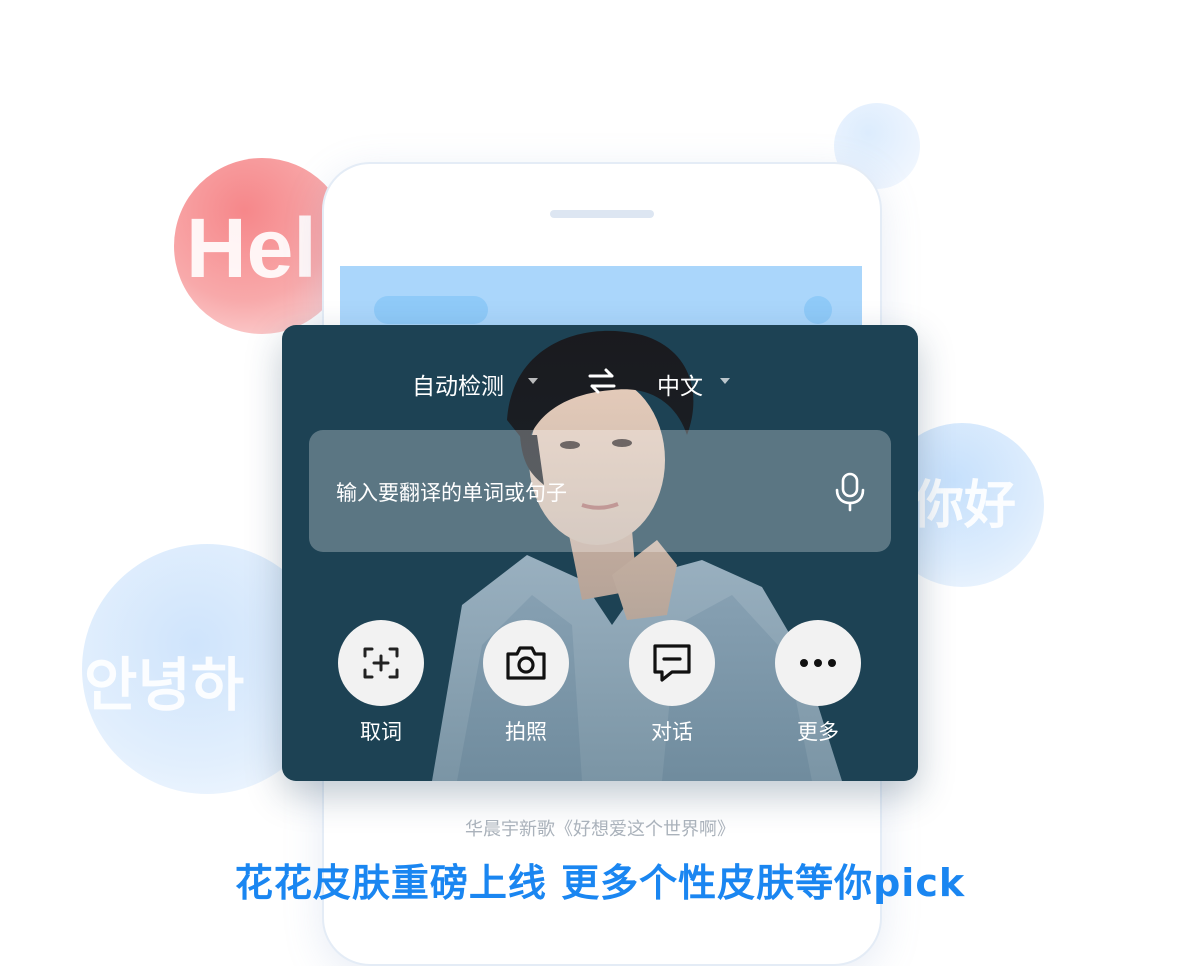 Image resolution: width=1200 pixels, height=966 pixels. Describe the element at coordinates (672, 732) in the screenshot. I see `conversation-label: 对话` at that location.